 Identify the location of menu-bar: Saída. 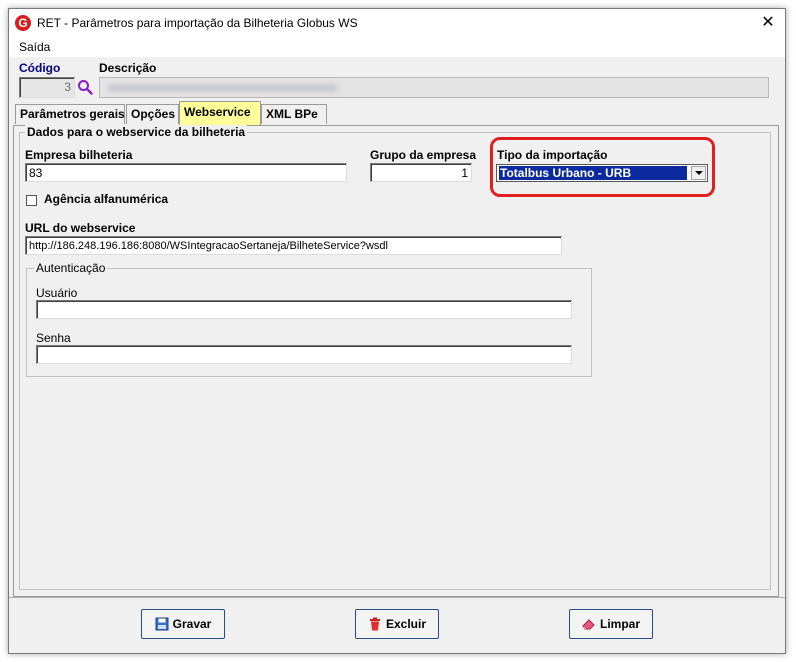
(397, 47).